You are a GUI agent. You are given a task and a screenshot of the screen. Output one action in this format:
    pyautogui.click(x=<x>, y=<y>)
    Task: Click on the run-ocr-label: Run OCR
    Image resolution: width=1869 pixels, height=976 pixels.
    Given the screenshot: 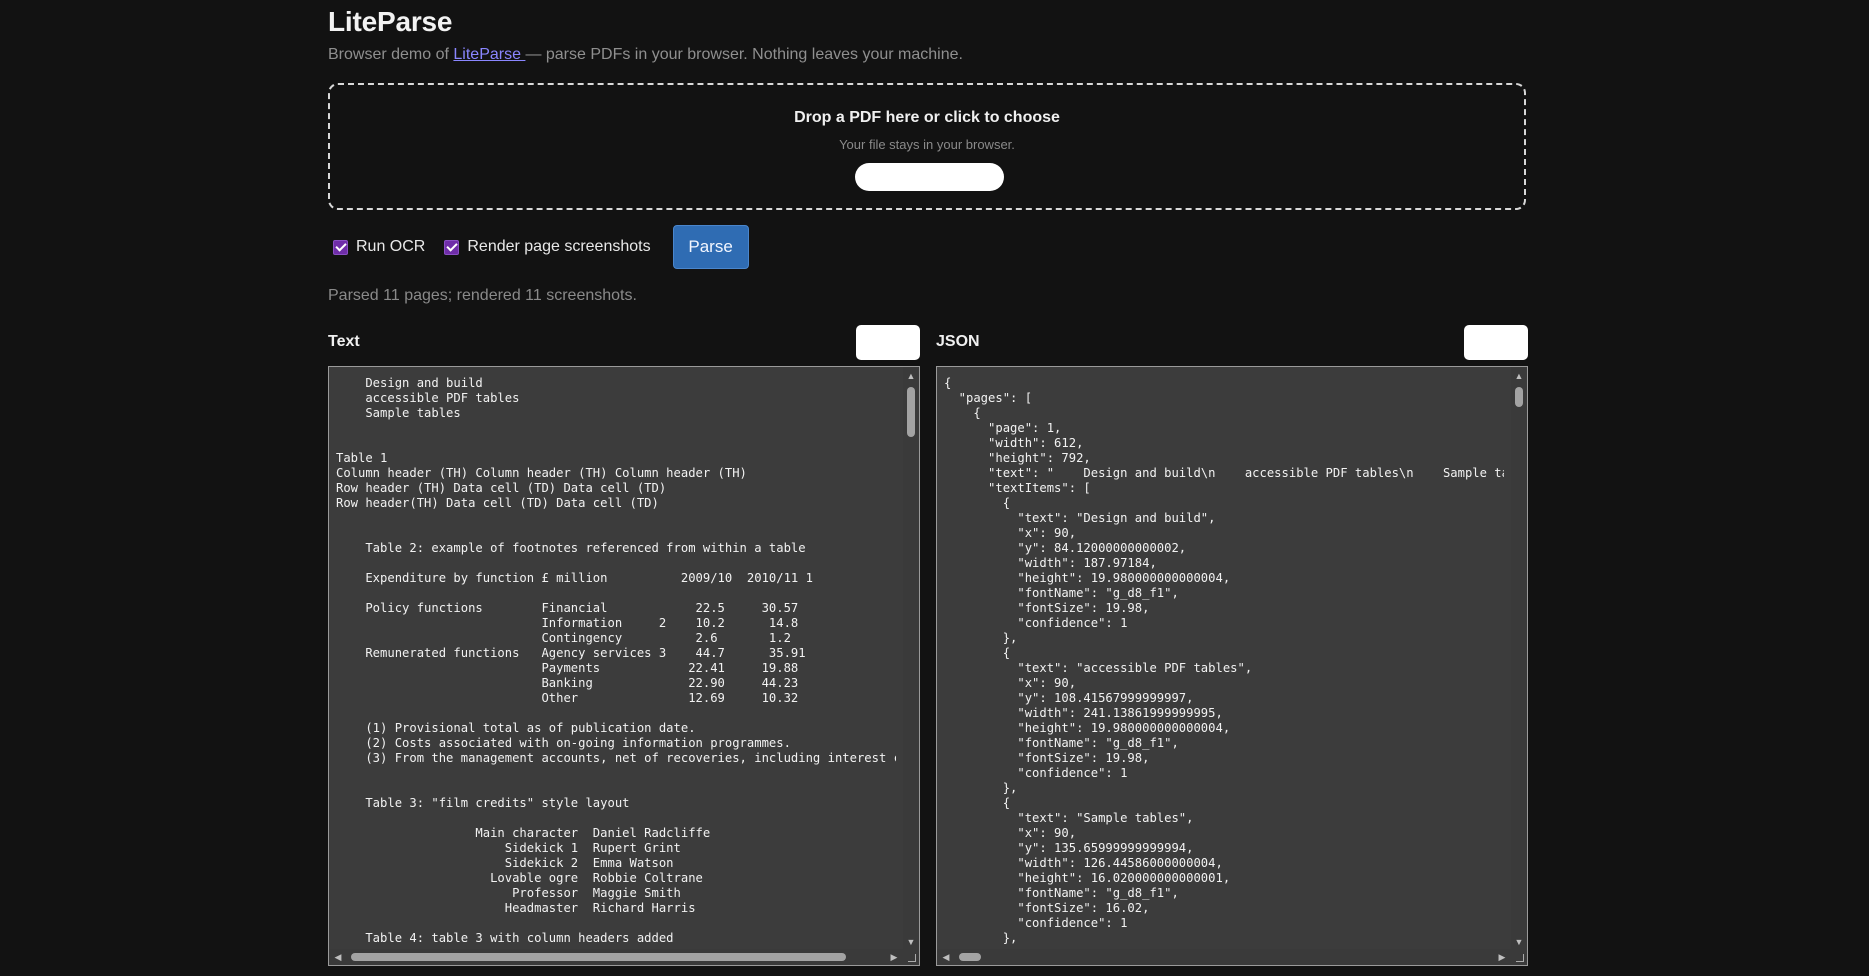 What is the action you would take?
    pyautogui.click(x=390, y=247)
    